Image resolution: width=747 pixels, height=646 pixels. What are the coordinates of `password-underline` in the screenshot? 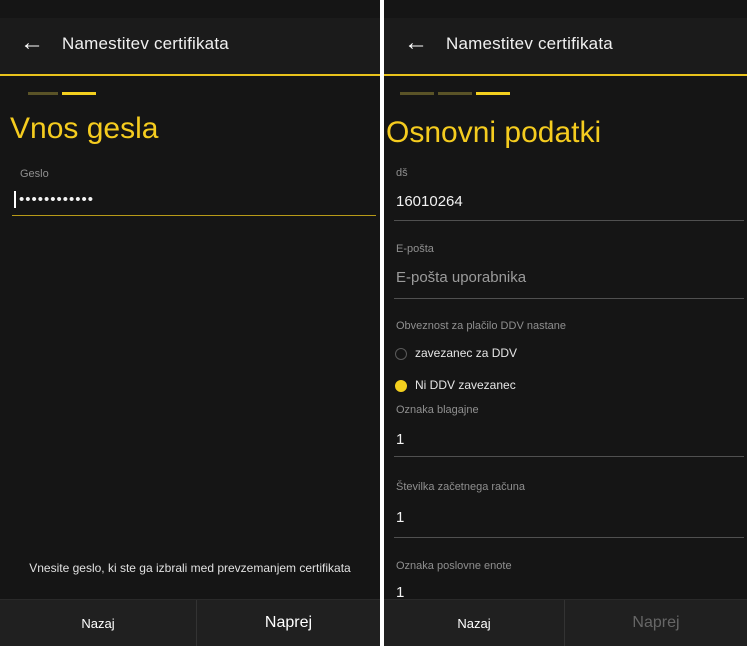 It's located at (194, 215).